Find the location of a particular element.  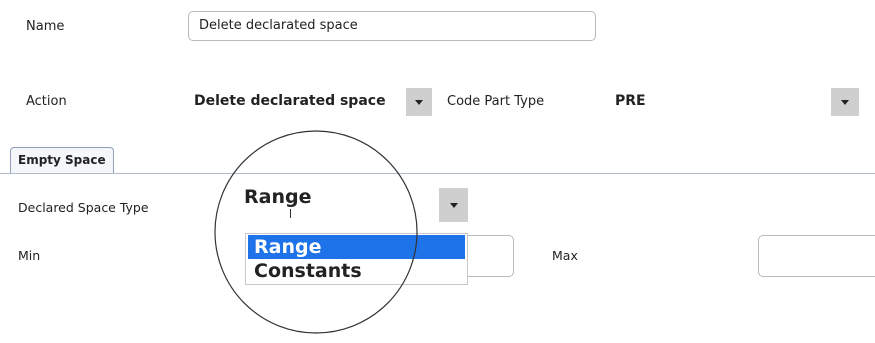

magnifier-circle is located at coordinates (316, 232).